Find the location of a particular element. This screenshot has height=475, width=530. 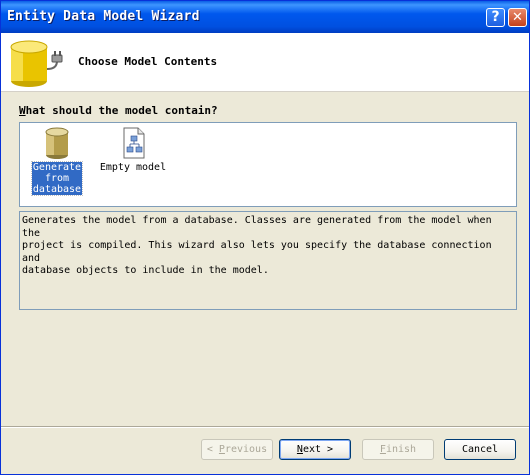

option-empty-model: Empty model is located at coordinates (133, 149).